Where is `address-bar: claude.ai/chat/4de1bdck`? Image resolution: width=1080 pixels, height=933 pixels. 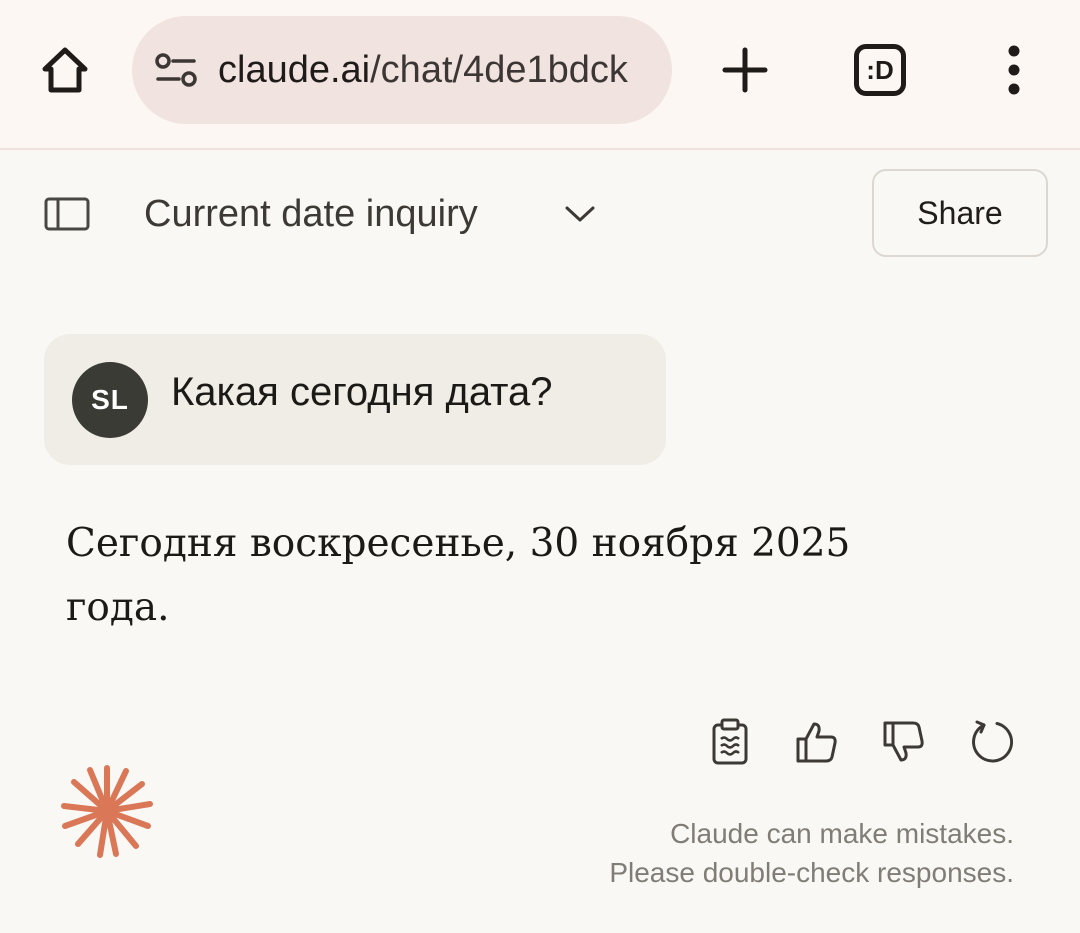
address-bar: claude.ai/chat/4de1bdck is located at coordinates (402, 70).